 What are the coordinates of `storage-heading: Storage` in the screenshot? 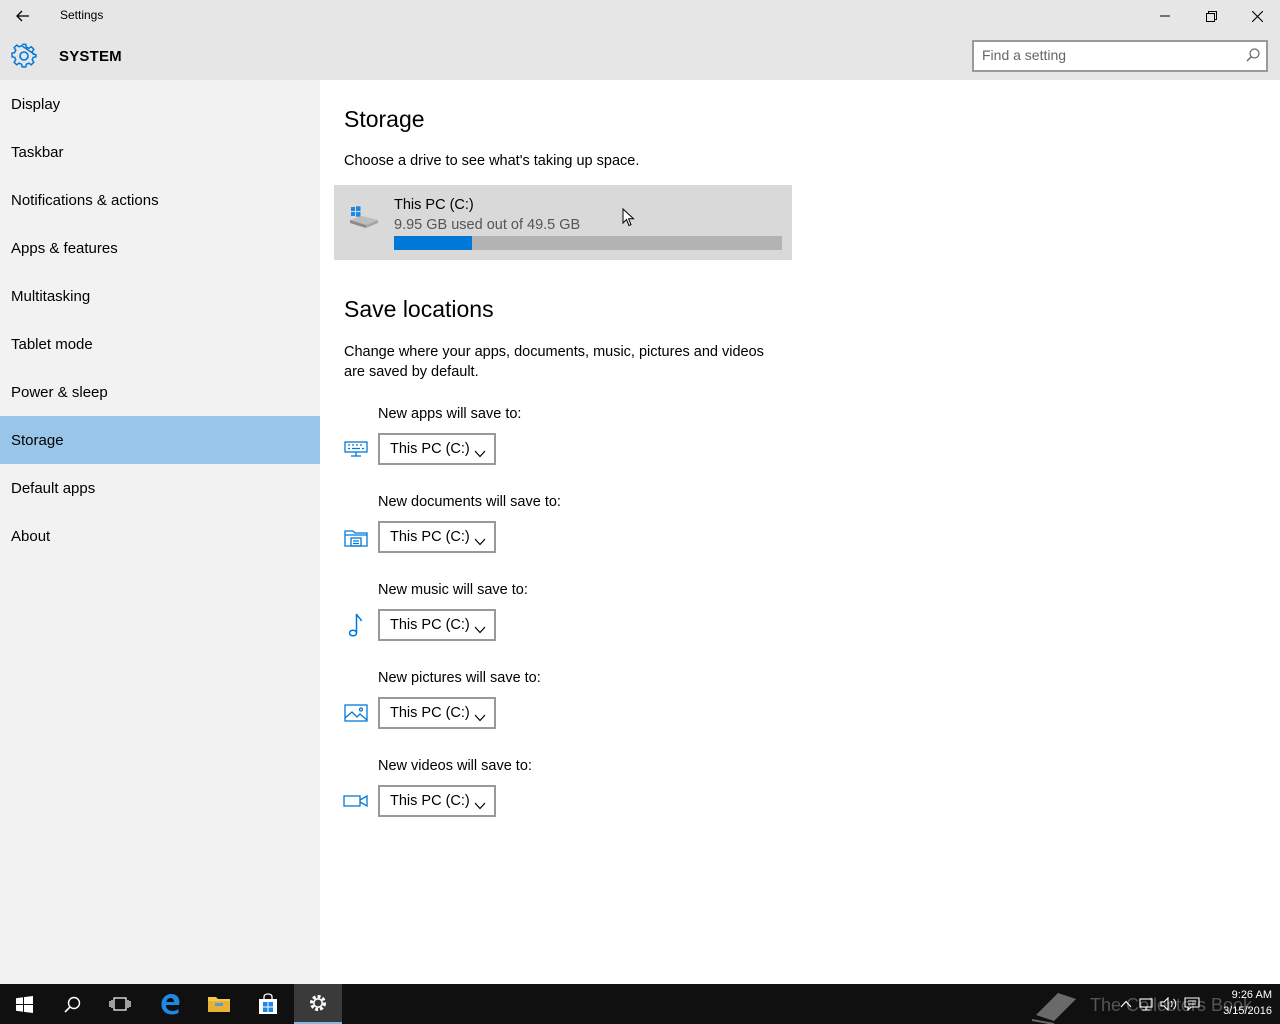 It's located at (384, 119).